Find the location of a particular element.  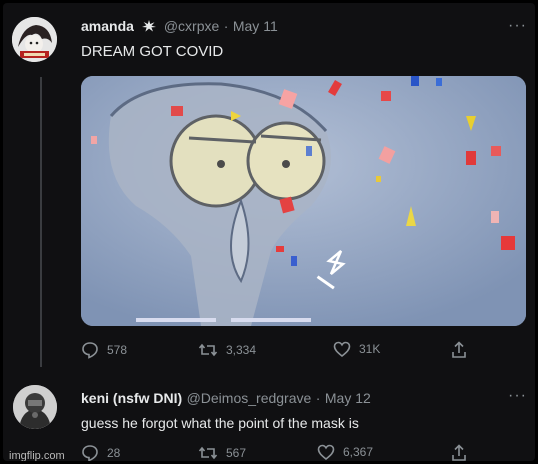

watermark-text: imgflip.com is located at coordinates (37, 455).